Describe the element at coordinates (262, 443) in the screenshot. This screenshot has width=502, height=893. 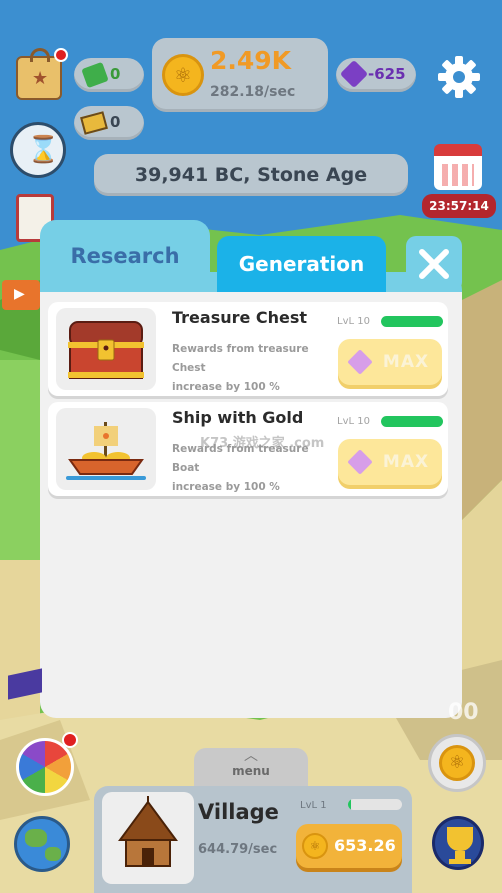
I see `watermark: K73 游戏之家 .com` at that location.